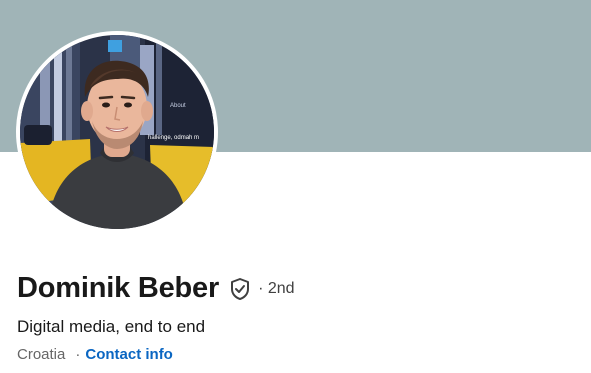 Image resolution: width=591 pixels, height=373 pixels. What do you see at coordinates (173, 138) in the screenshot?
I see `background-text-2: hallenge, odmah m` at bounding box center [173, 138].